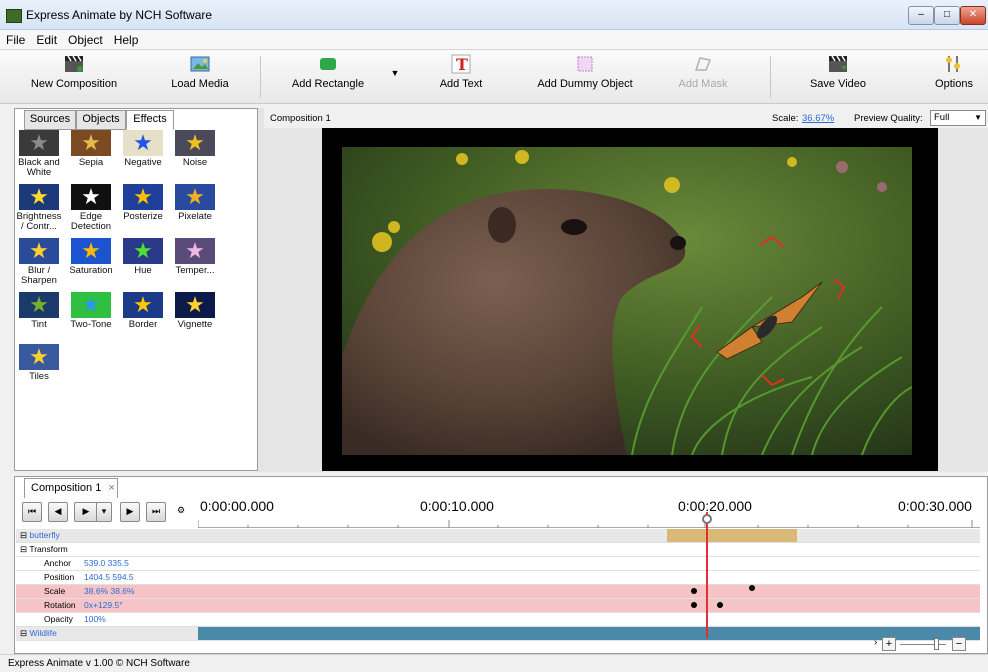 This screenshot has height=672, width=988. What do you see at coordinates (86, 512) in the screenshot?
I see `play-button: ▶` at bounding box center [86, 512].